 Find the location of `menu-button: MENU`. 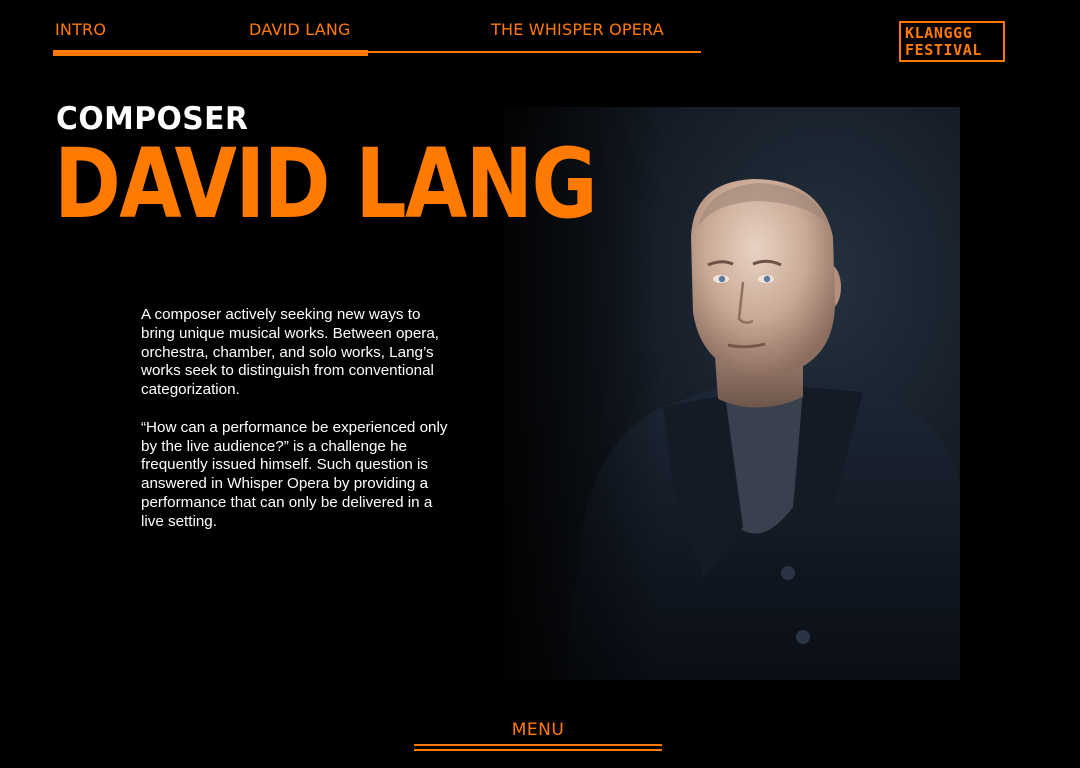

menu-button: MENU is located at coordinates (538, 735).